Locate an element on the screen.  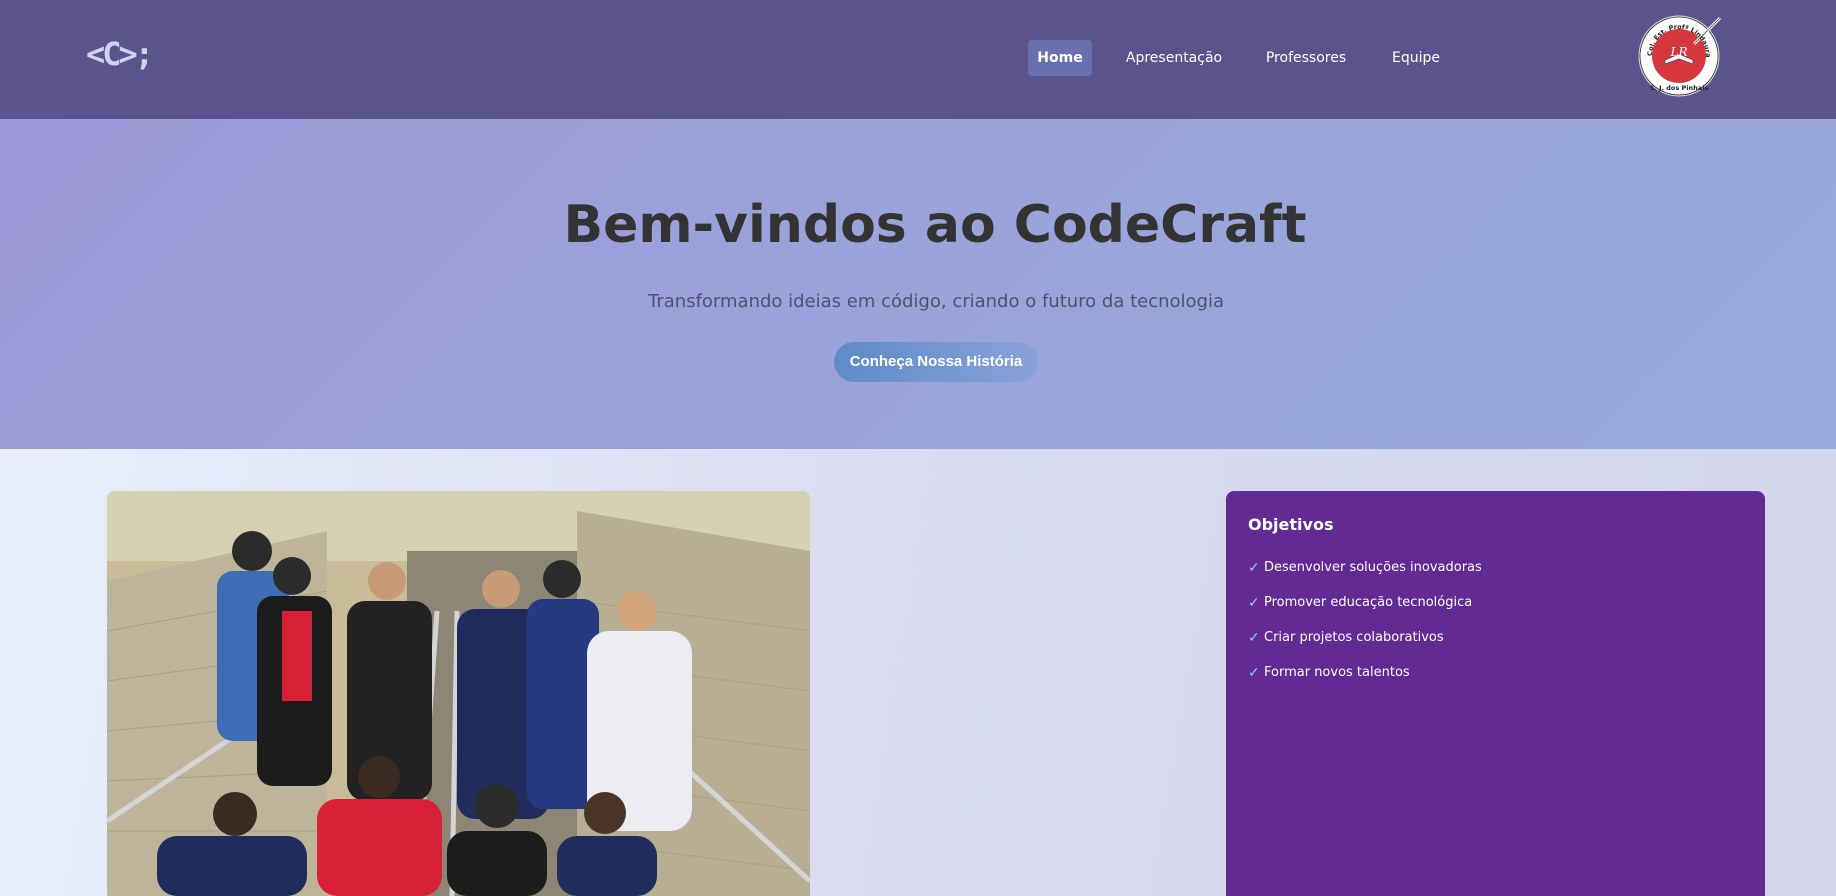
objective-text: Criar projetos colaborativos is located at coordinates (1354, 637).